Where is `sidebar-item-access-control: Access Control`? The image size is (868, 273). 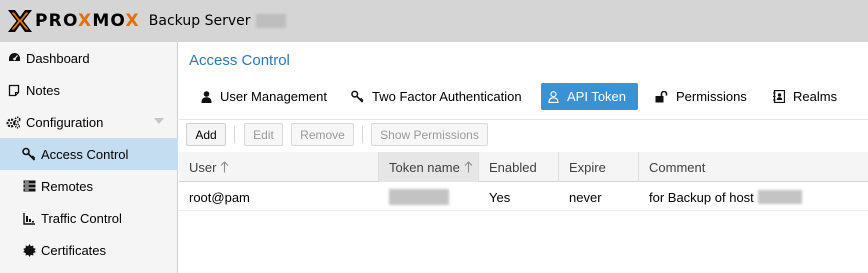
sidebar-item-access-control: Access Control is located at coordinates (89, 154).